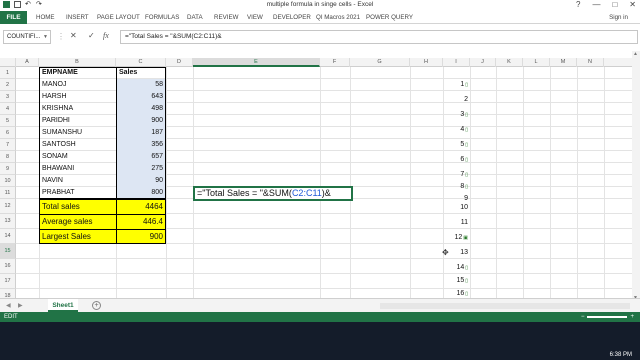 The width and height of the screenshot is (640, 360). I want to click on sign-in-link: Sign in, so click(618, 17).